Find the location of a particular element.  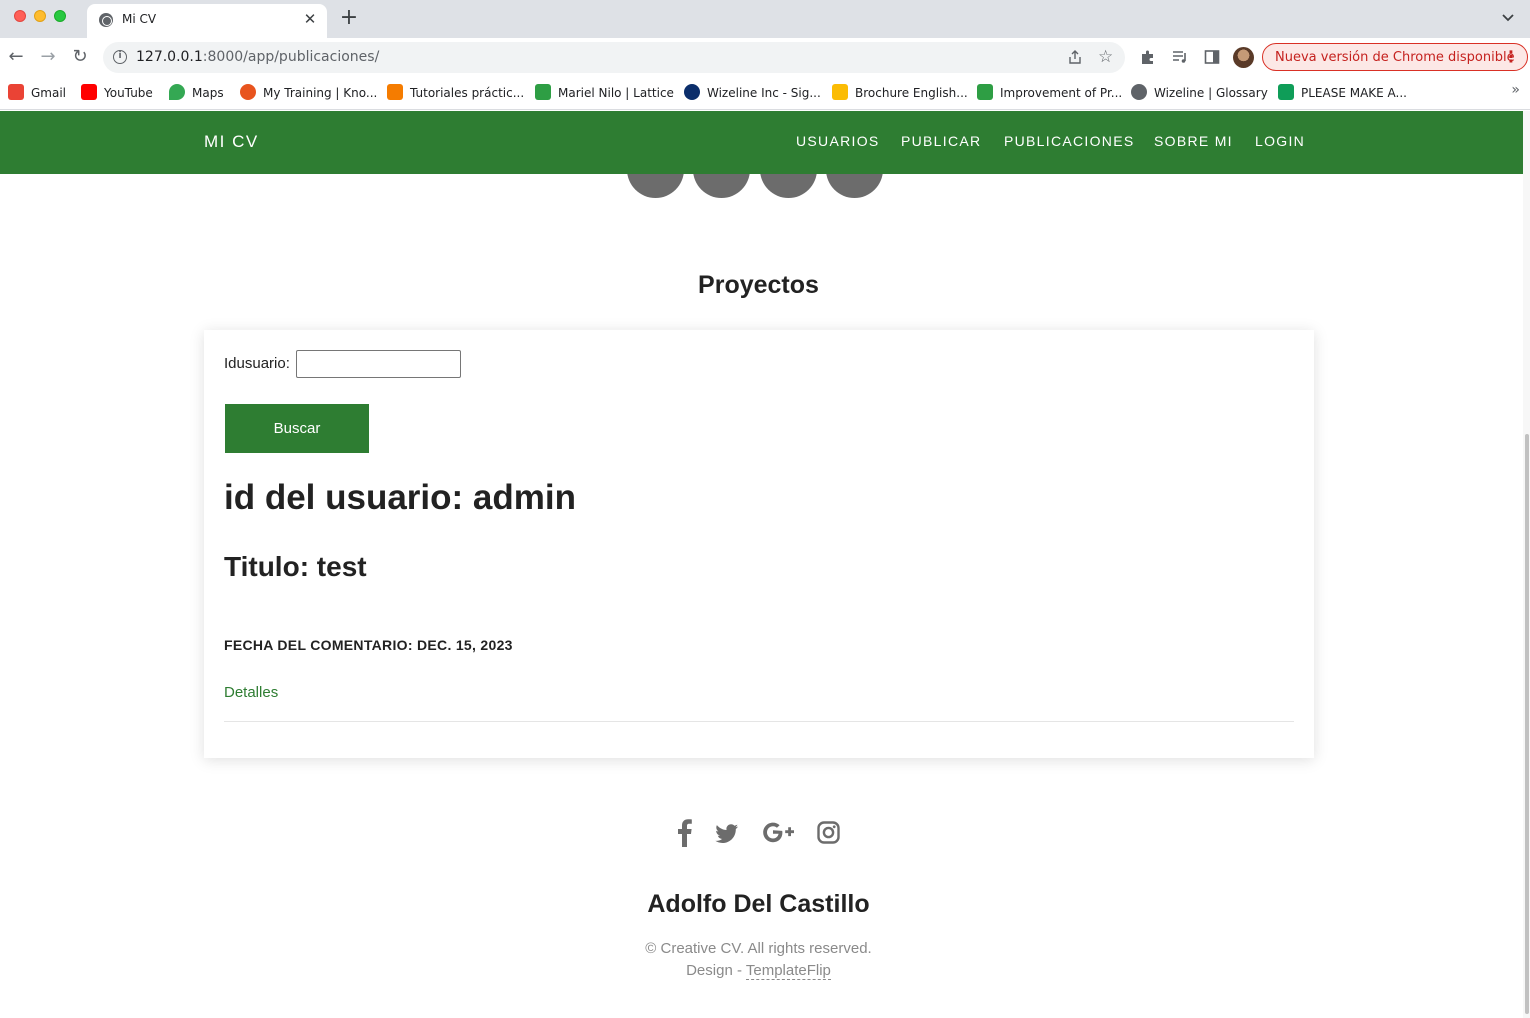

bookmark-item: Maps is located at coordinates (196, 93).